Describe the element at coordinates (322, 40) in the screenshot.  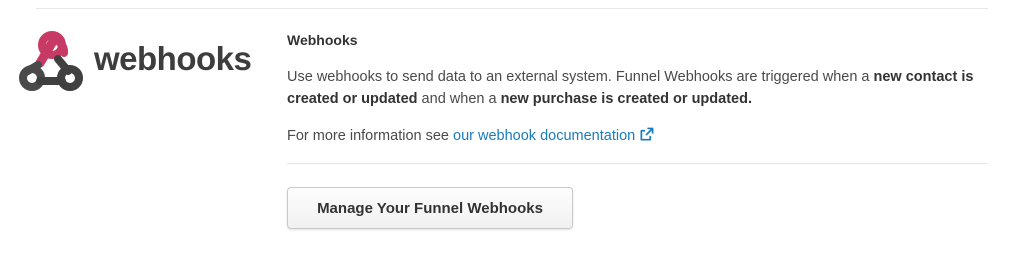
I see `section-heading: Webhooks` at that location.